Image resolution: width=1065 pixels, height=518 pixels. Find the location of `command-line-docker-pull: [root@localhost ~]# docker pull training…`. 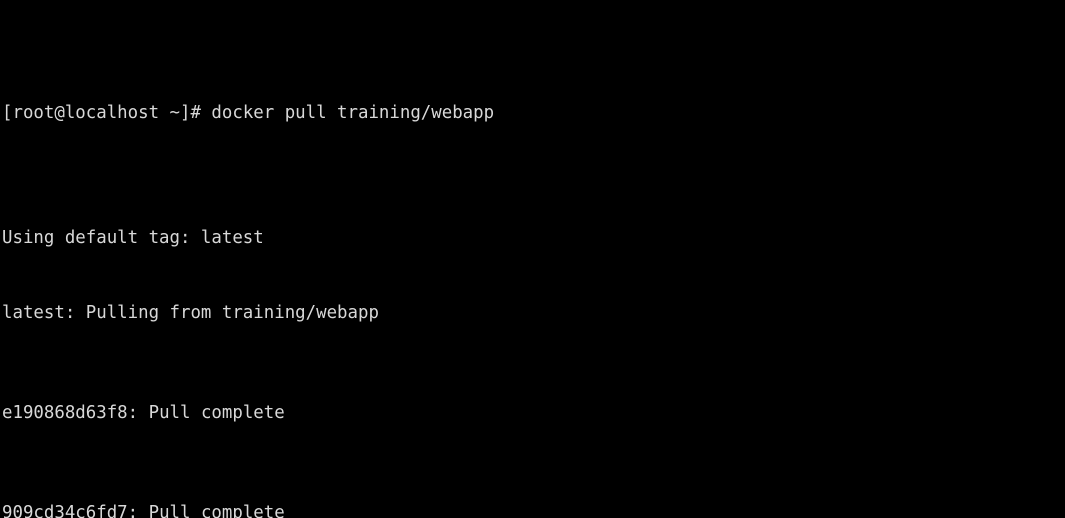

command-line-docker-pull: [root@localhost ~]# docker pull training… is located at coordinates (415, 113).